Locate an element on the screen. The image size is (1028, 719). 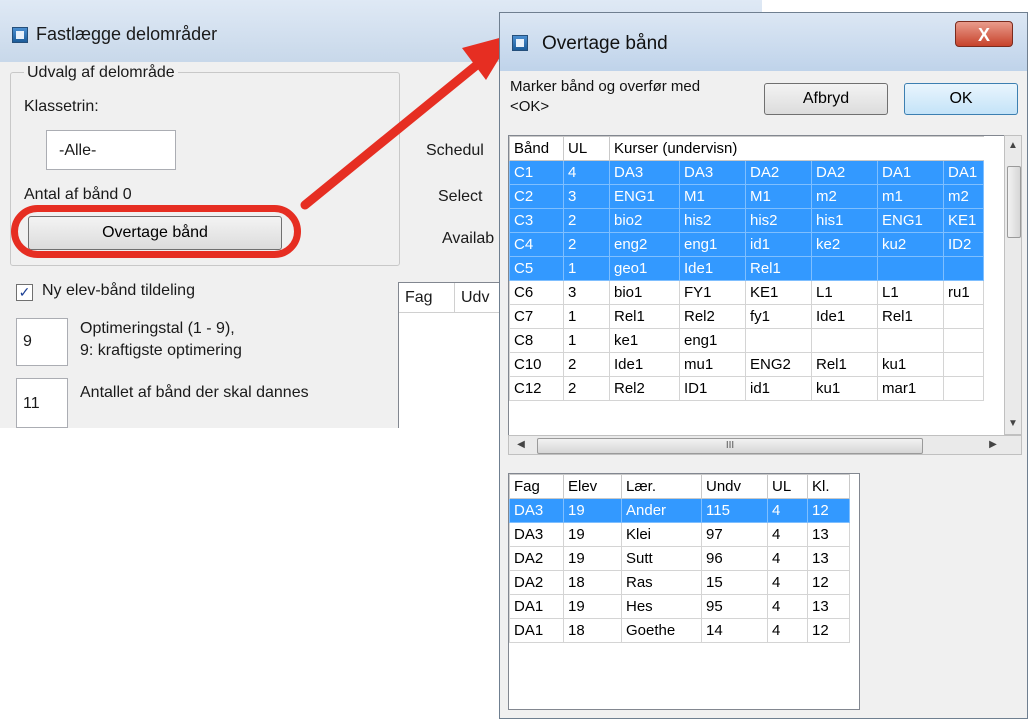
detail-cell: 96 is located at coordinates (734, 558).